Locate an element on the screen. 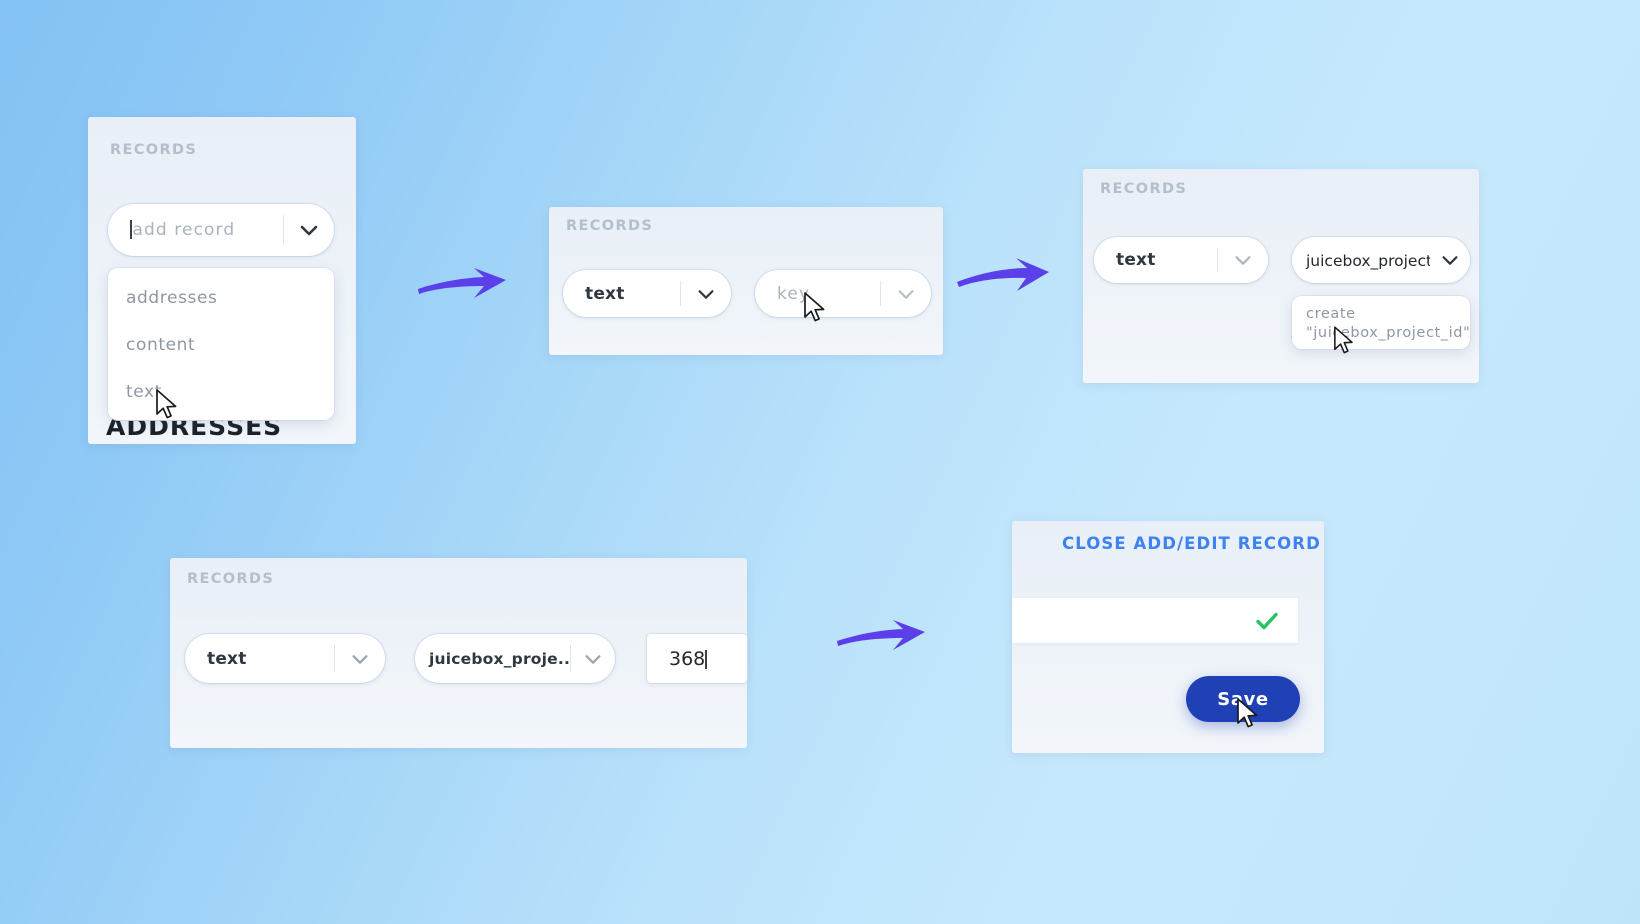 The height and width of the screenshot is (924, 1640). value-input-step-4: 368 is located at coordinates (697, 658).